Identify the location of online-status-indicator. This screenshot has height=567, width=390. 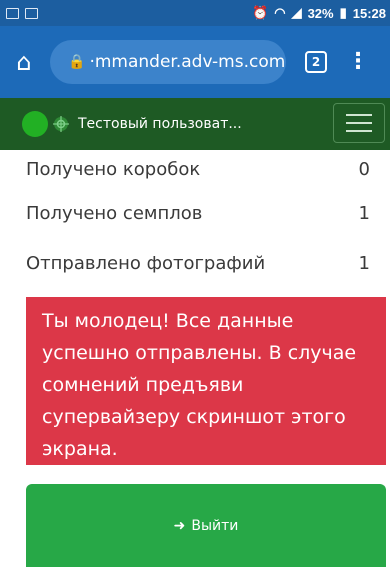
(35, 124).